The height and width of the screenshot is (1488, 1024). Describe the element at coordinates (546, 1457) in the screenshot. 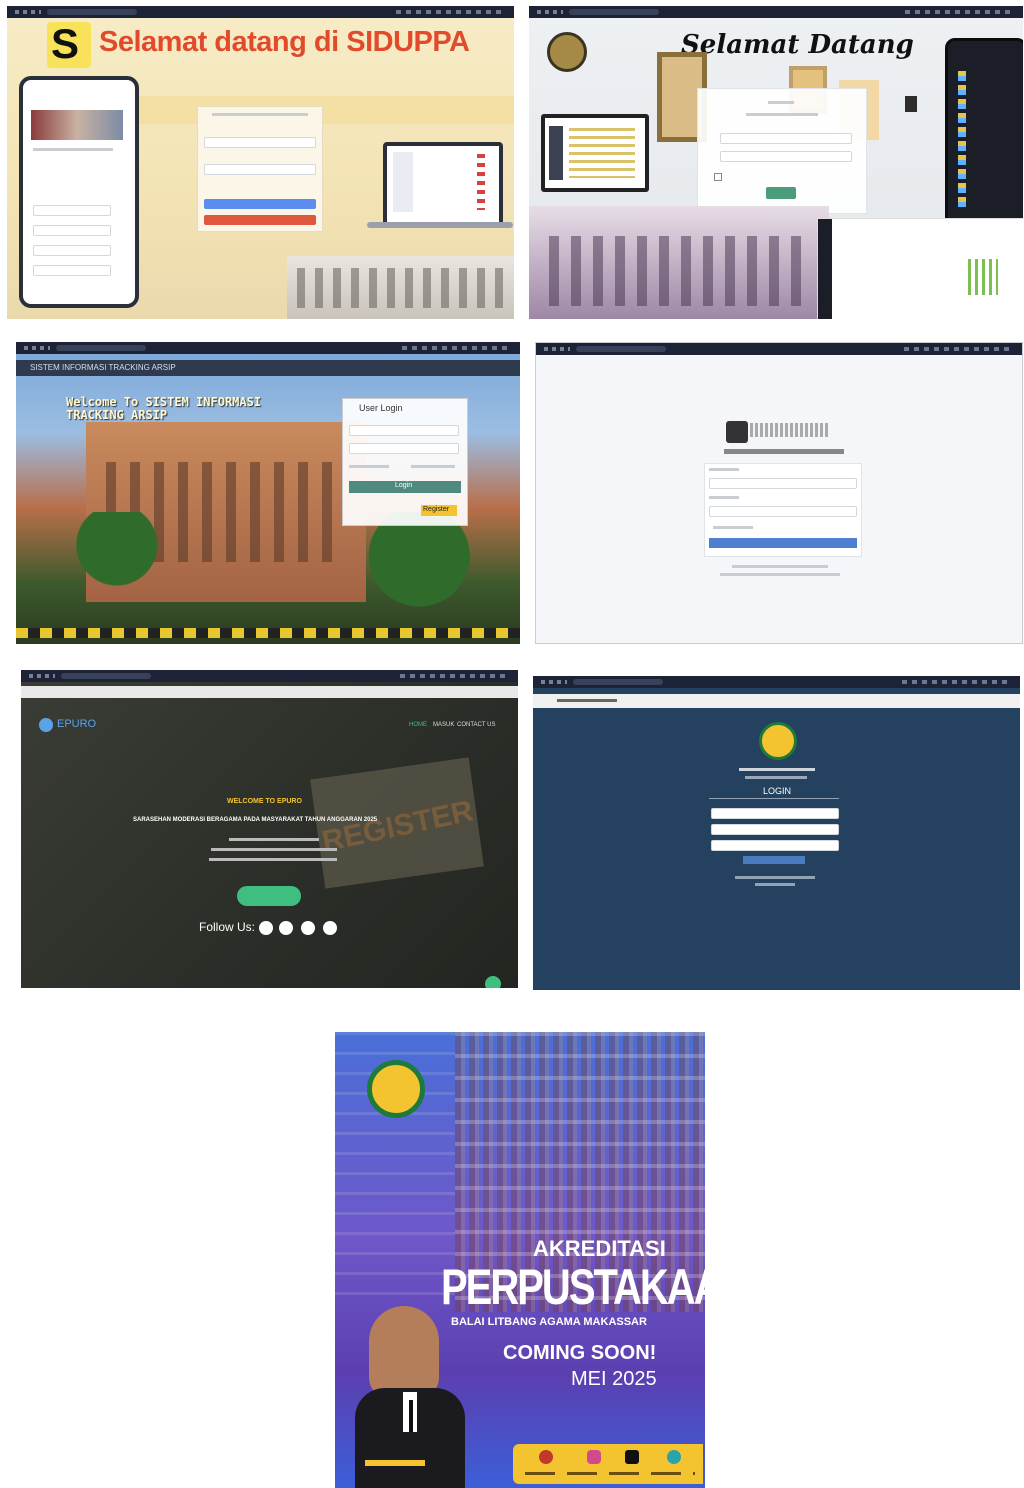

I see `website-icon` at that location.